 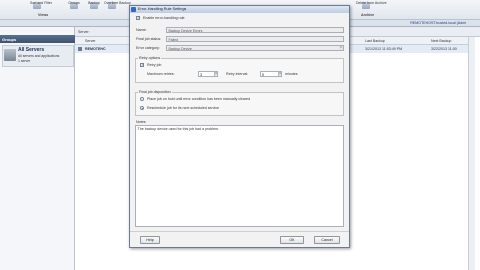 I want to click on groups-header: Groups, so click(x=37, y=39).